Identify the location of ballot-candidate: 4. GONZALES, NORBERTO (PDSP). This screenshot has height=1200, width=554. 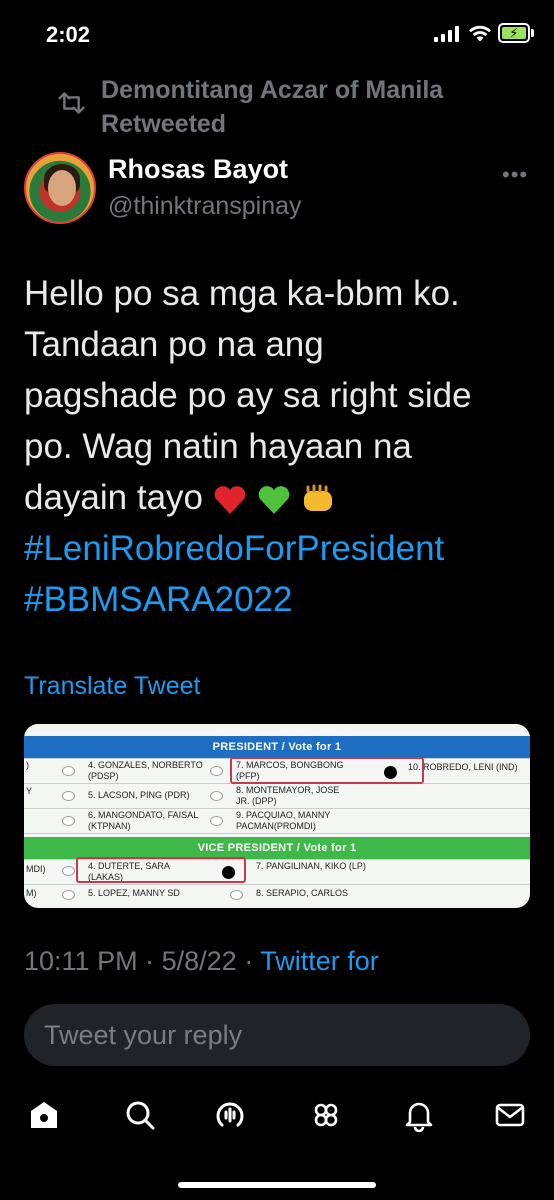
(145, 770).